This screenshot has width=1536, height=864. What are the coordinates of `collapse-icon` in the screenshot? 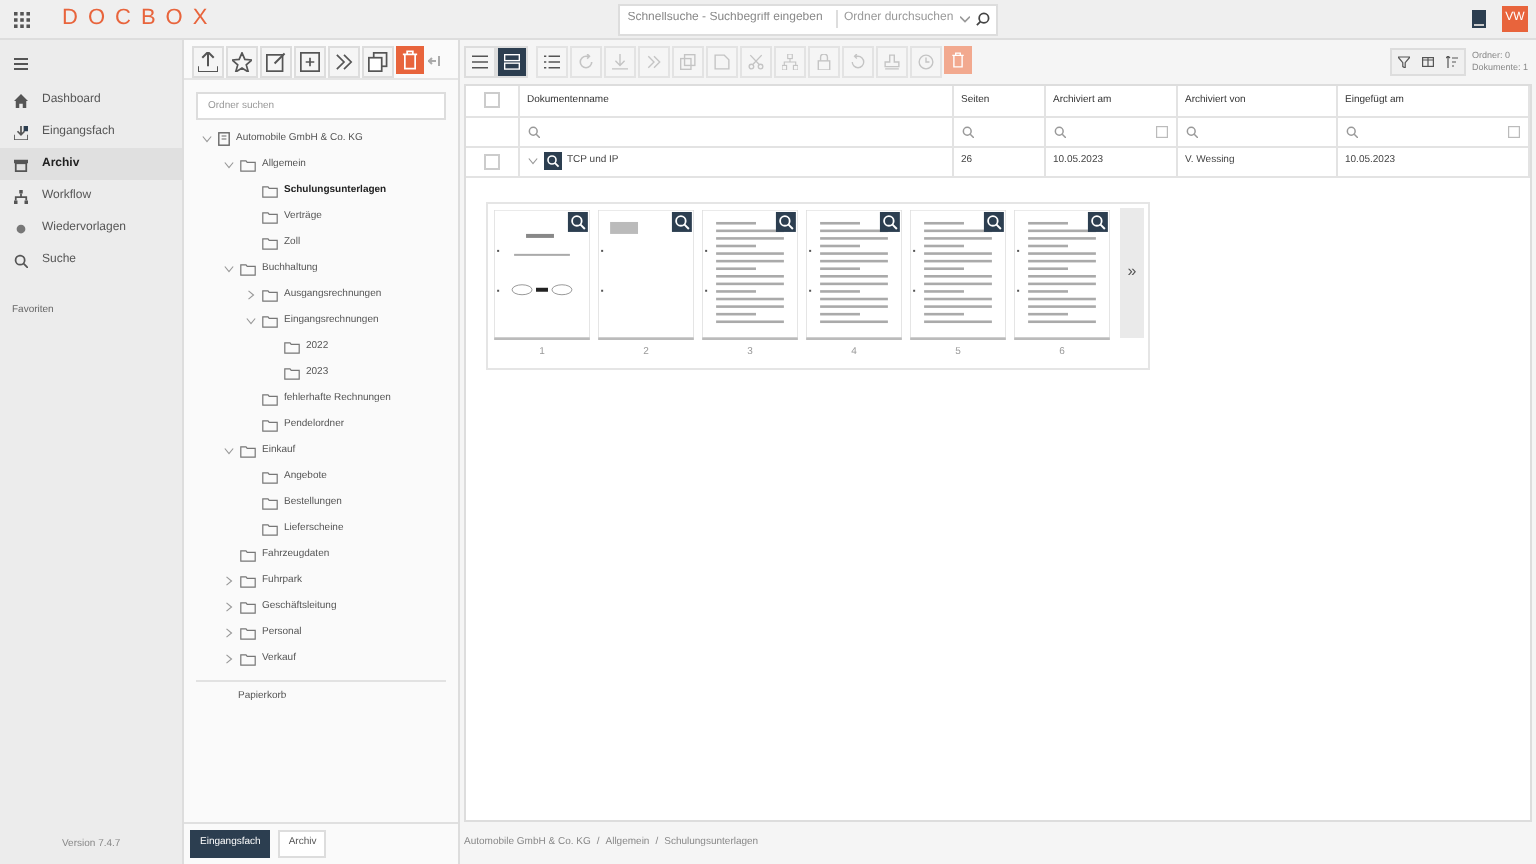 It's located at (434, 61).